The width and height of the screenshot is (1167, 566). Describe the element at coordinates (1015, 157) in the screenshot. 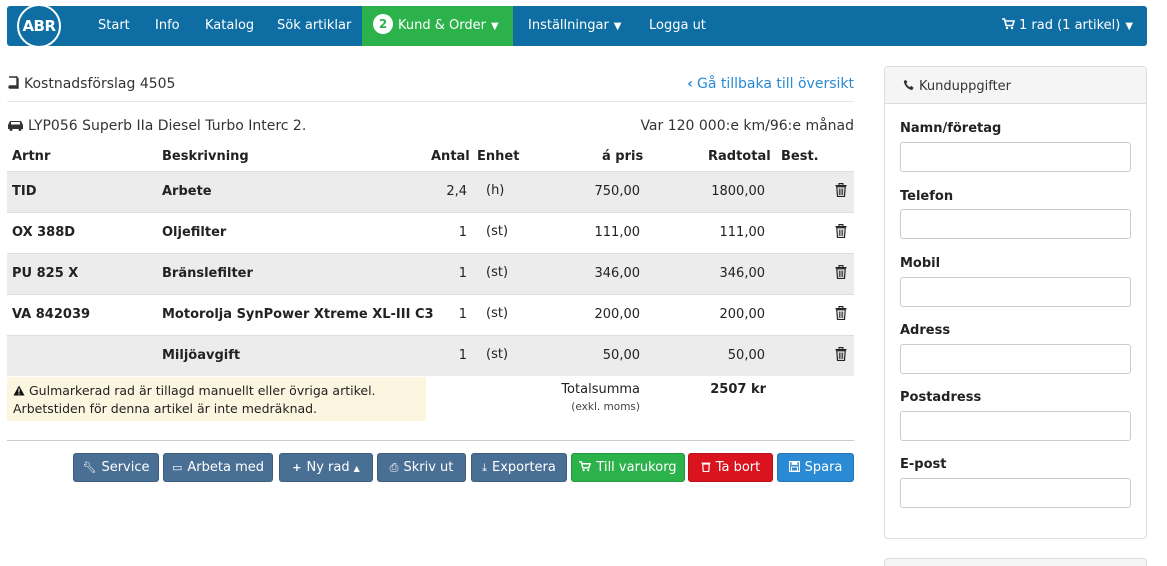

I see `namn-input` at that location.